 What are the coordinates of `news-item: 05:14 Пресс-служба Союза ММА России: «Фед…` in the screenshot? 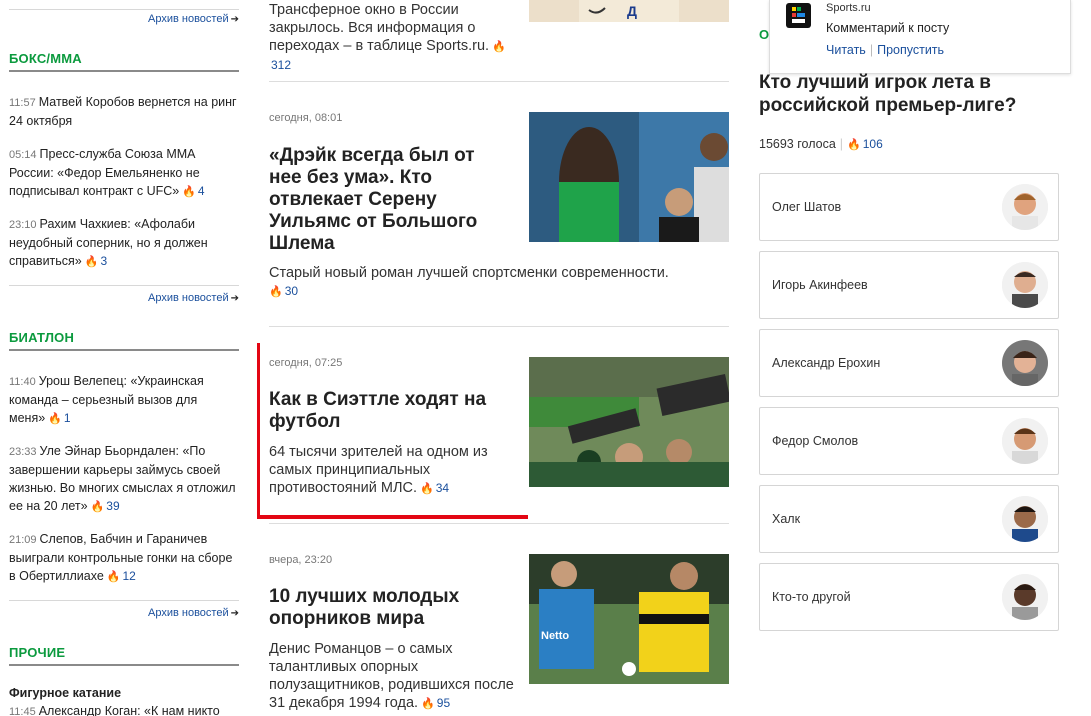 It's located at (123, 173).